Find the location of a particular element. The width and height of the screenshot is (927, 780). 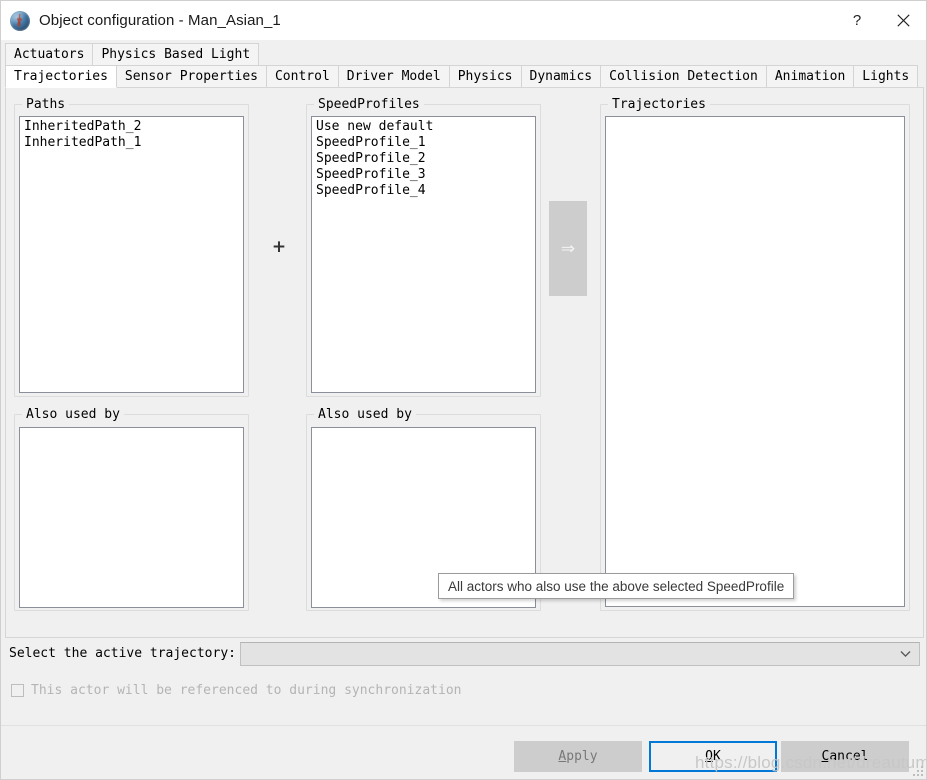

tab-label: Physics Based Light is located at coordinates (176, 54).